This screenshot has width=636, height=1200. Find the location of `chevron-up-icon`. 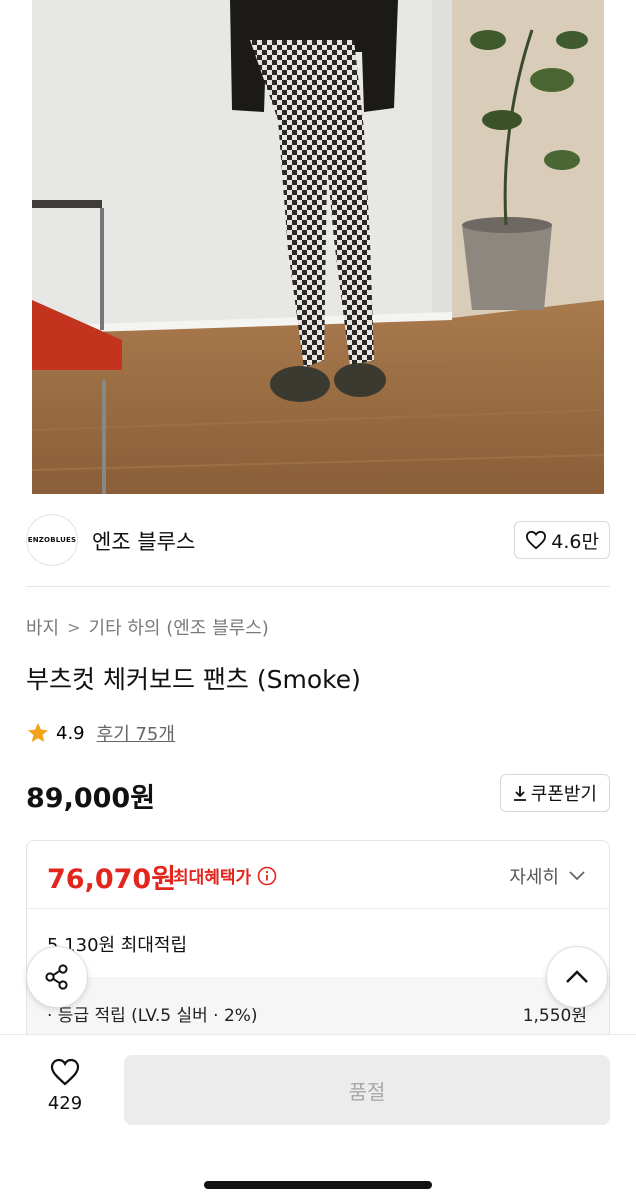

chevron-up-icon is located at coordinates (577, 976).